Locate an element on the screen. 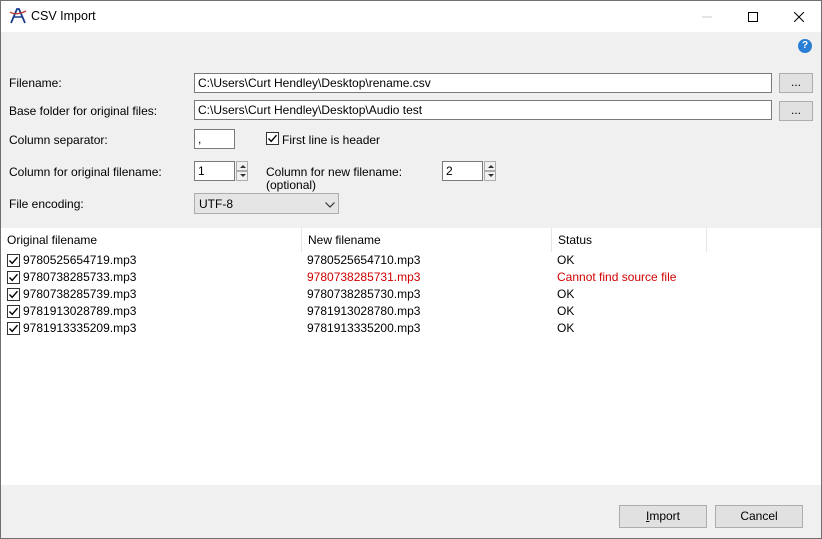 The image size is (822, 539). list-item: 9780525654719.mp3 9780525654710.mp3 OK is located at coordinates (411, 260).